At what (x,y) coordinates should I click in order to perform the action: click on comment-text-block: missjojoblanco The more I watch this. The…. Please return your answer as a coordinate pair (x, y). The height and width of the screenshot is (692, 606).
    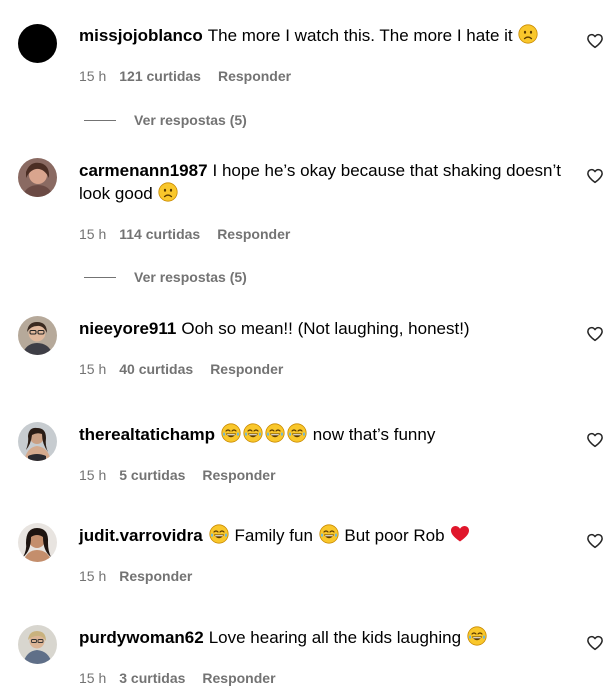
    Looking at the image, I should click on (324, 35).